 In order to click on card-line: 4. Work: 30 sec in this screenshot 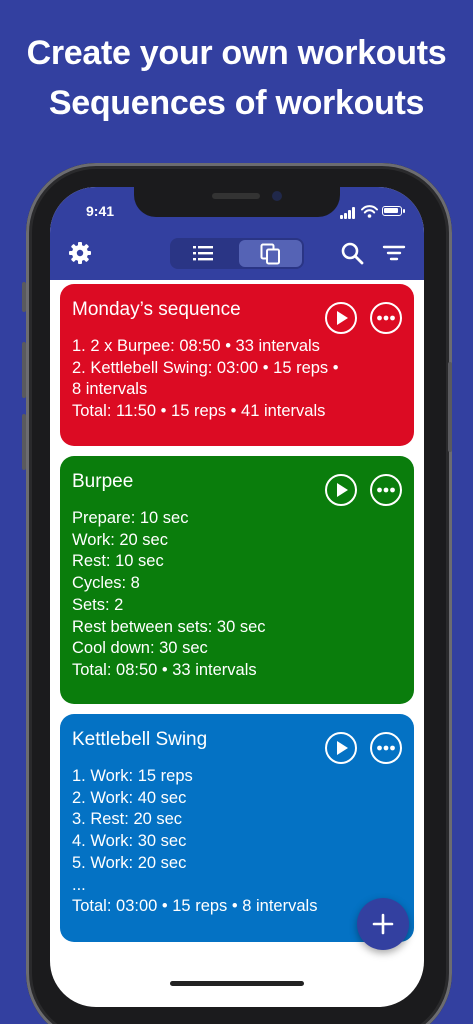, I will do `click(129, 841)`.